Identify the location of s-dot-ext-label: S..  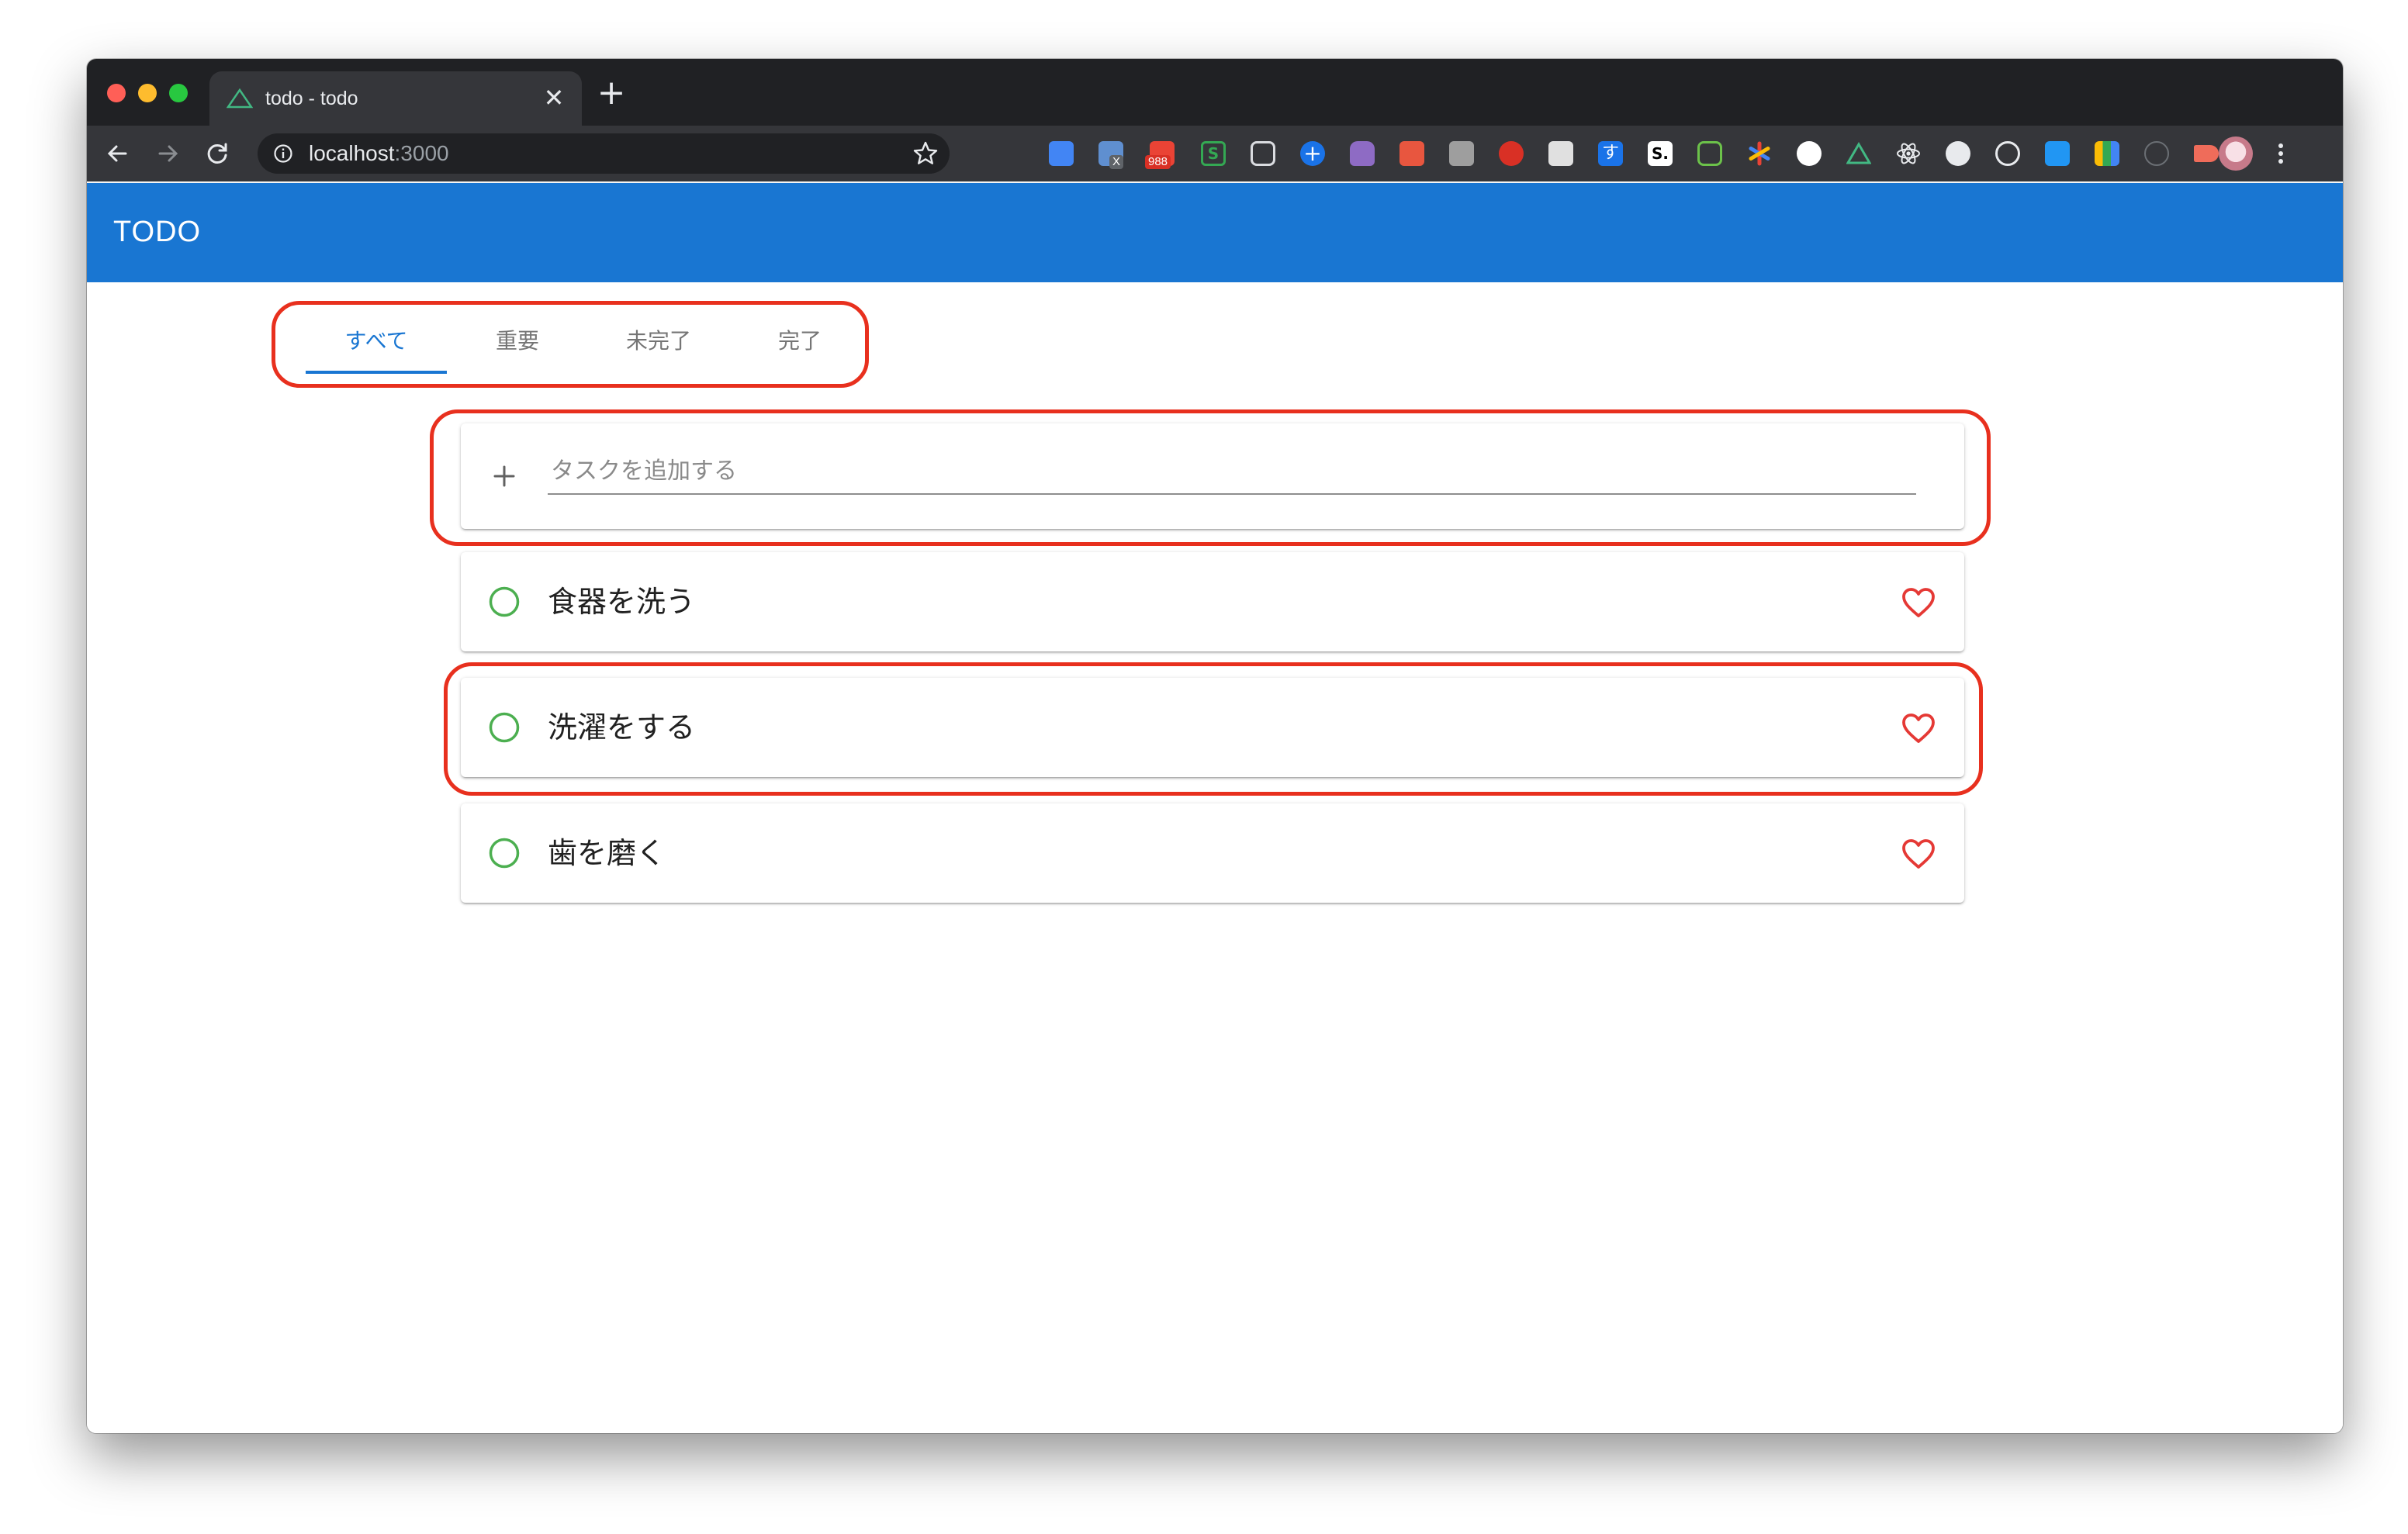
(1660, 153).